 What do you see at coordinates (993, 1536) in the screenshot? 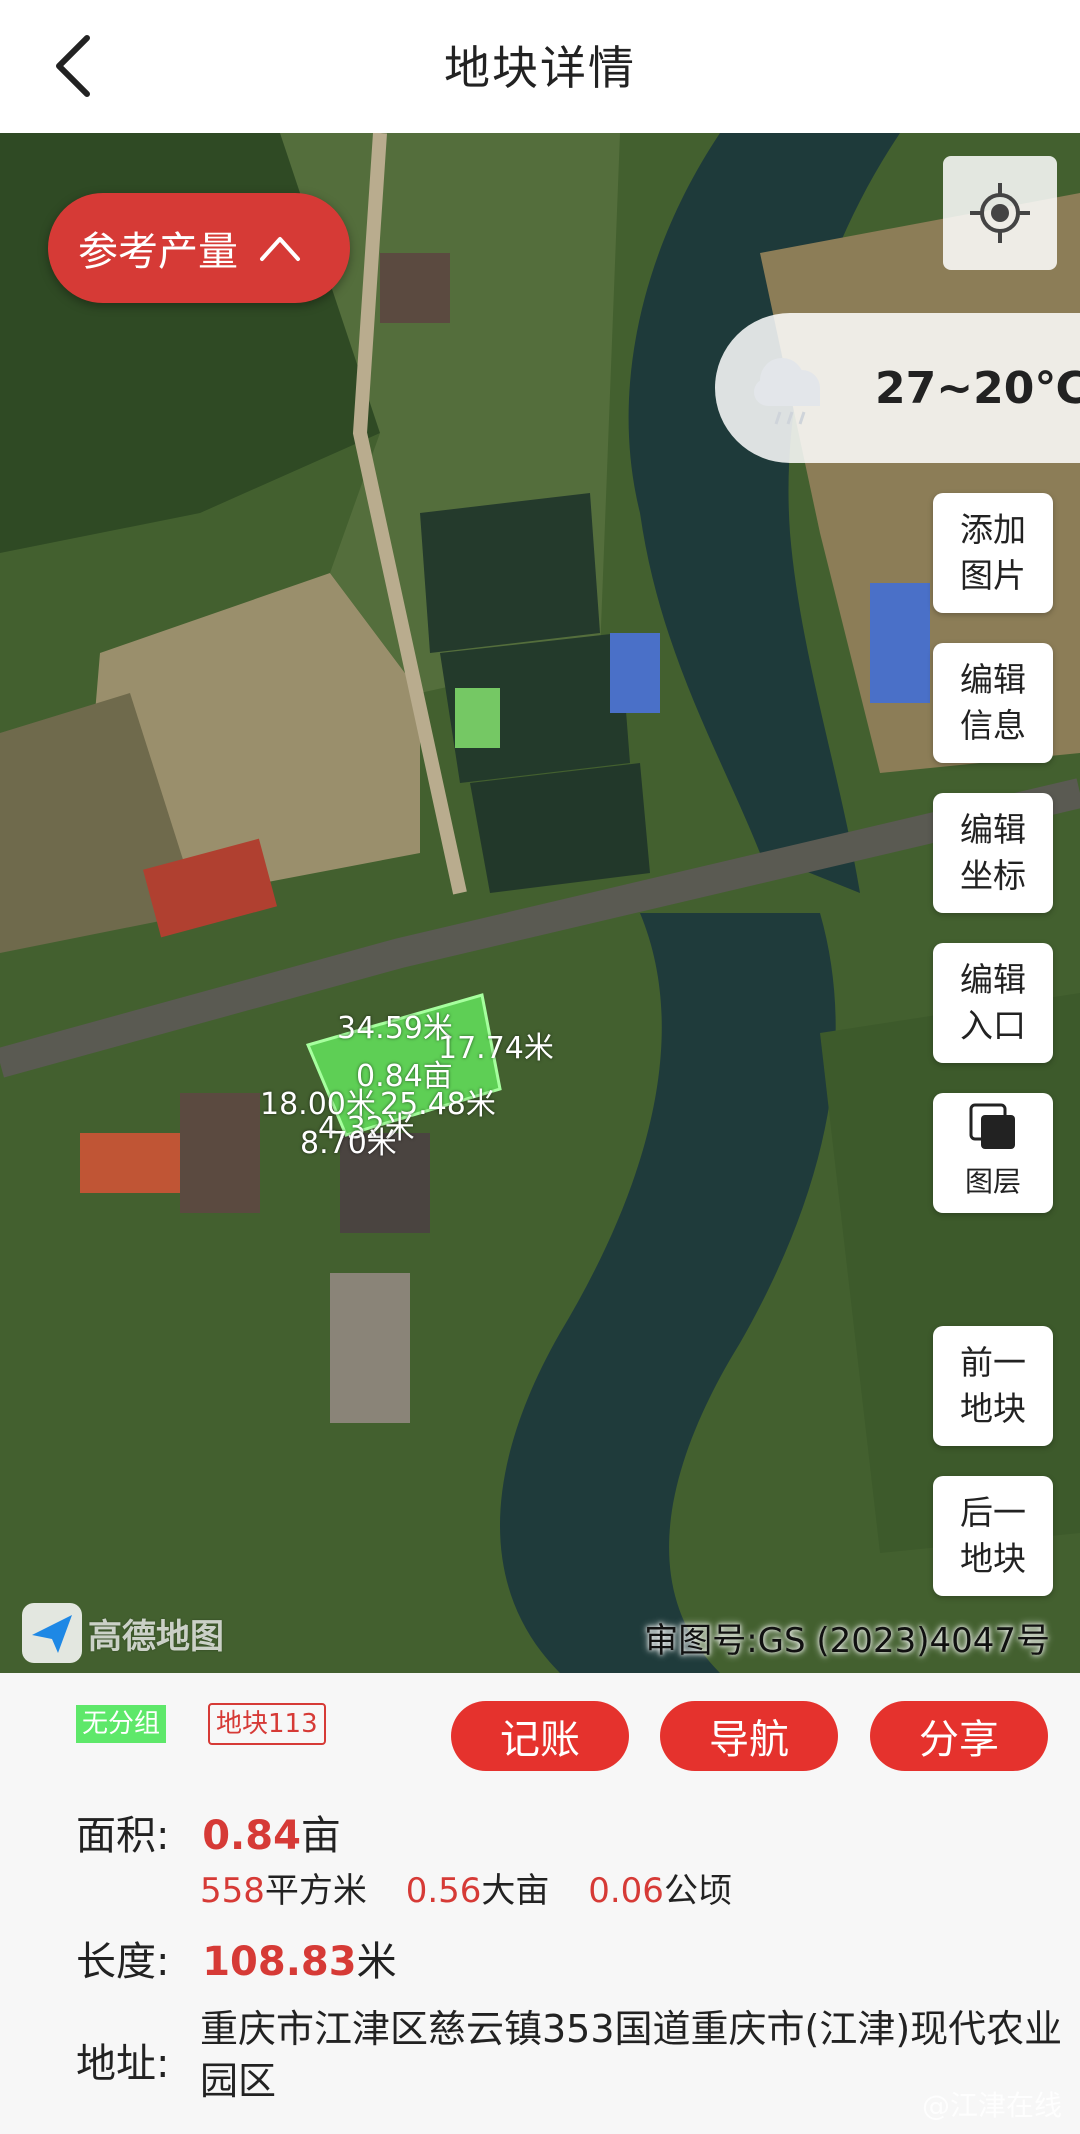
I see `next-plot-button: 后一 地块` at bounding box center [993, 1536].